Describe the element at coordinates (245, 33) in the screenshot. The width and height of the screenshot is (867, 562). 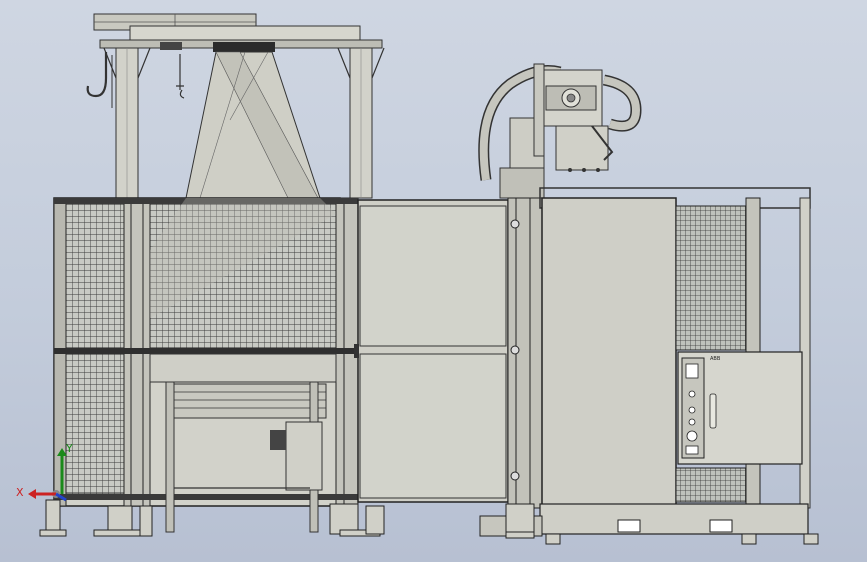
I see `gantry-top-beam` at that location.